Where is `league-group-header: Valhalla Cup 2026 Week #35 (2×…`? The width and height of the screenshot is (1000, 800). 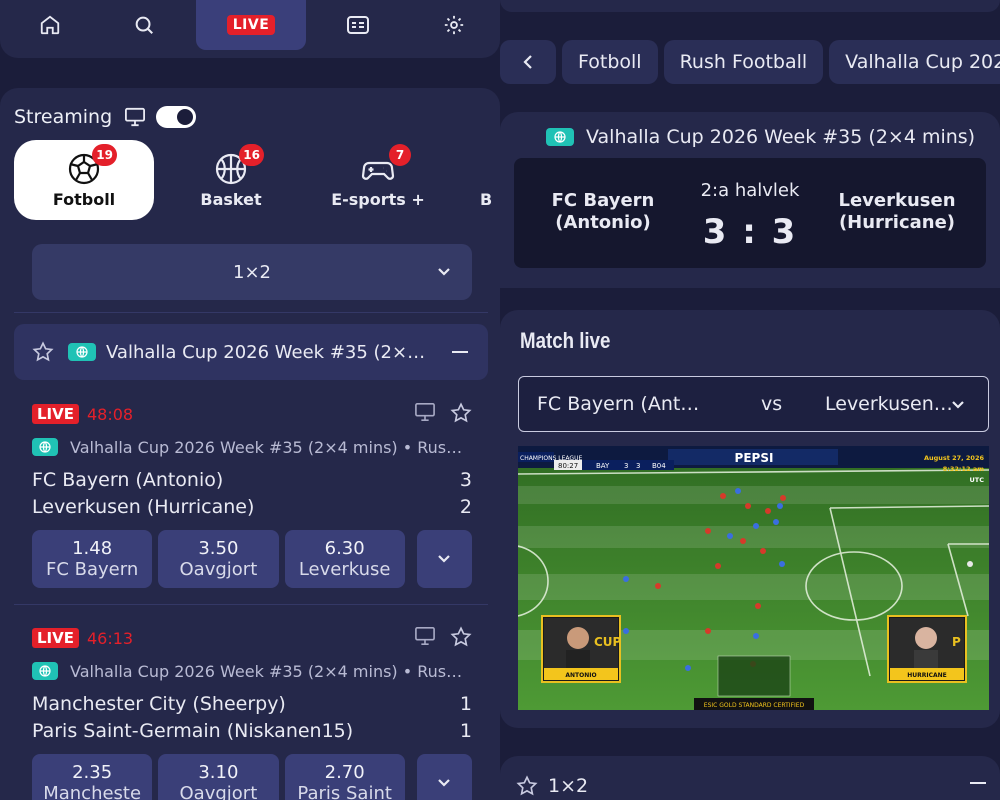 league-group-header: Valhalla Cup 2026 Week #35 (2×… is located at coordinates (251, 352).